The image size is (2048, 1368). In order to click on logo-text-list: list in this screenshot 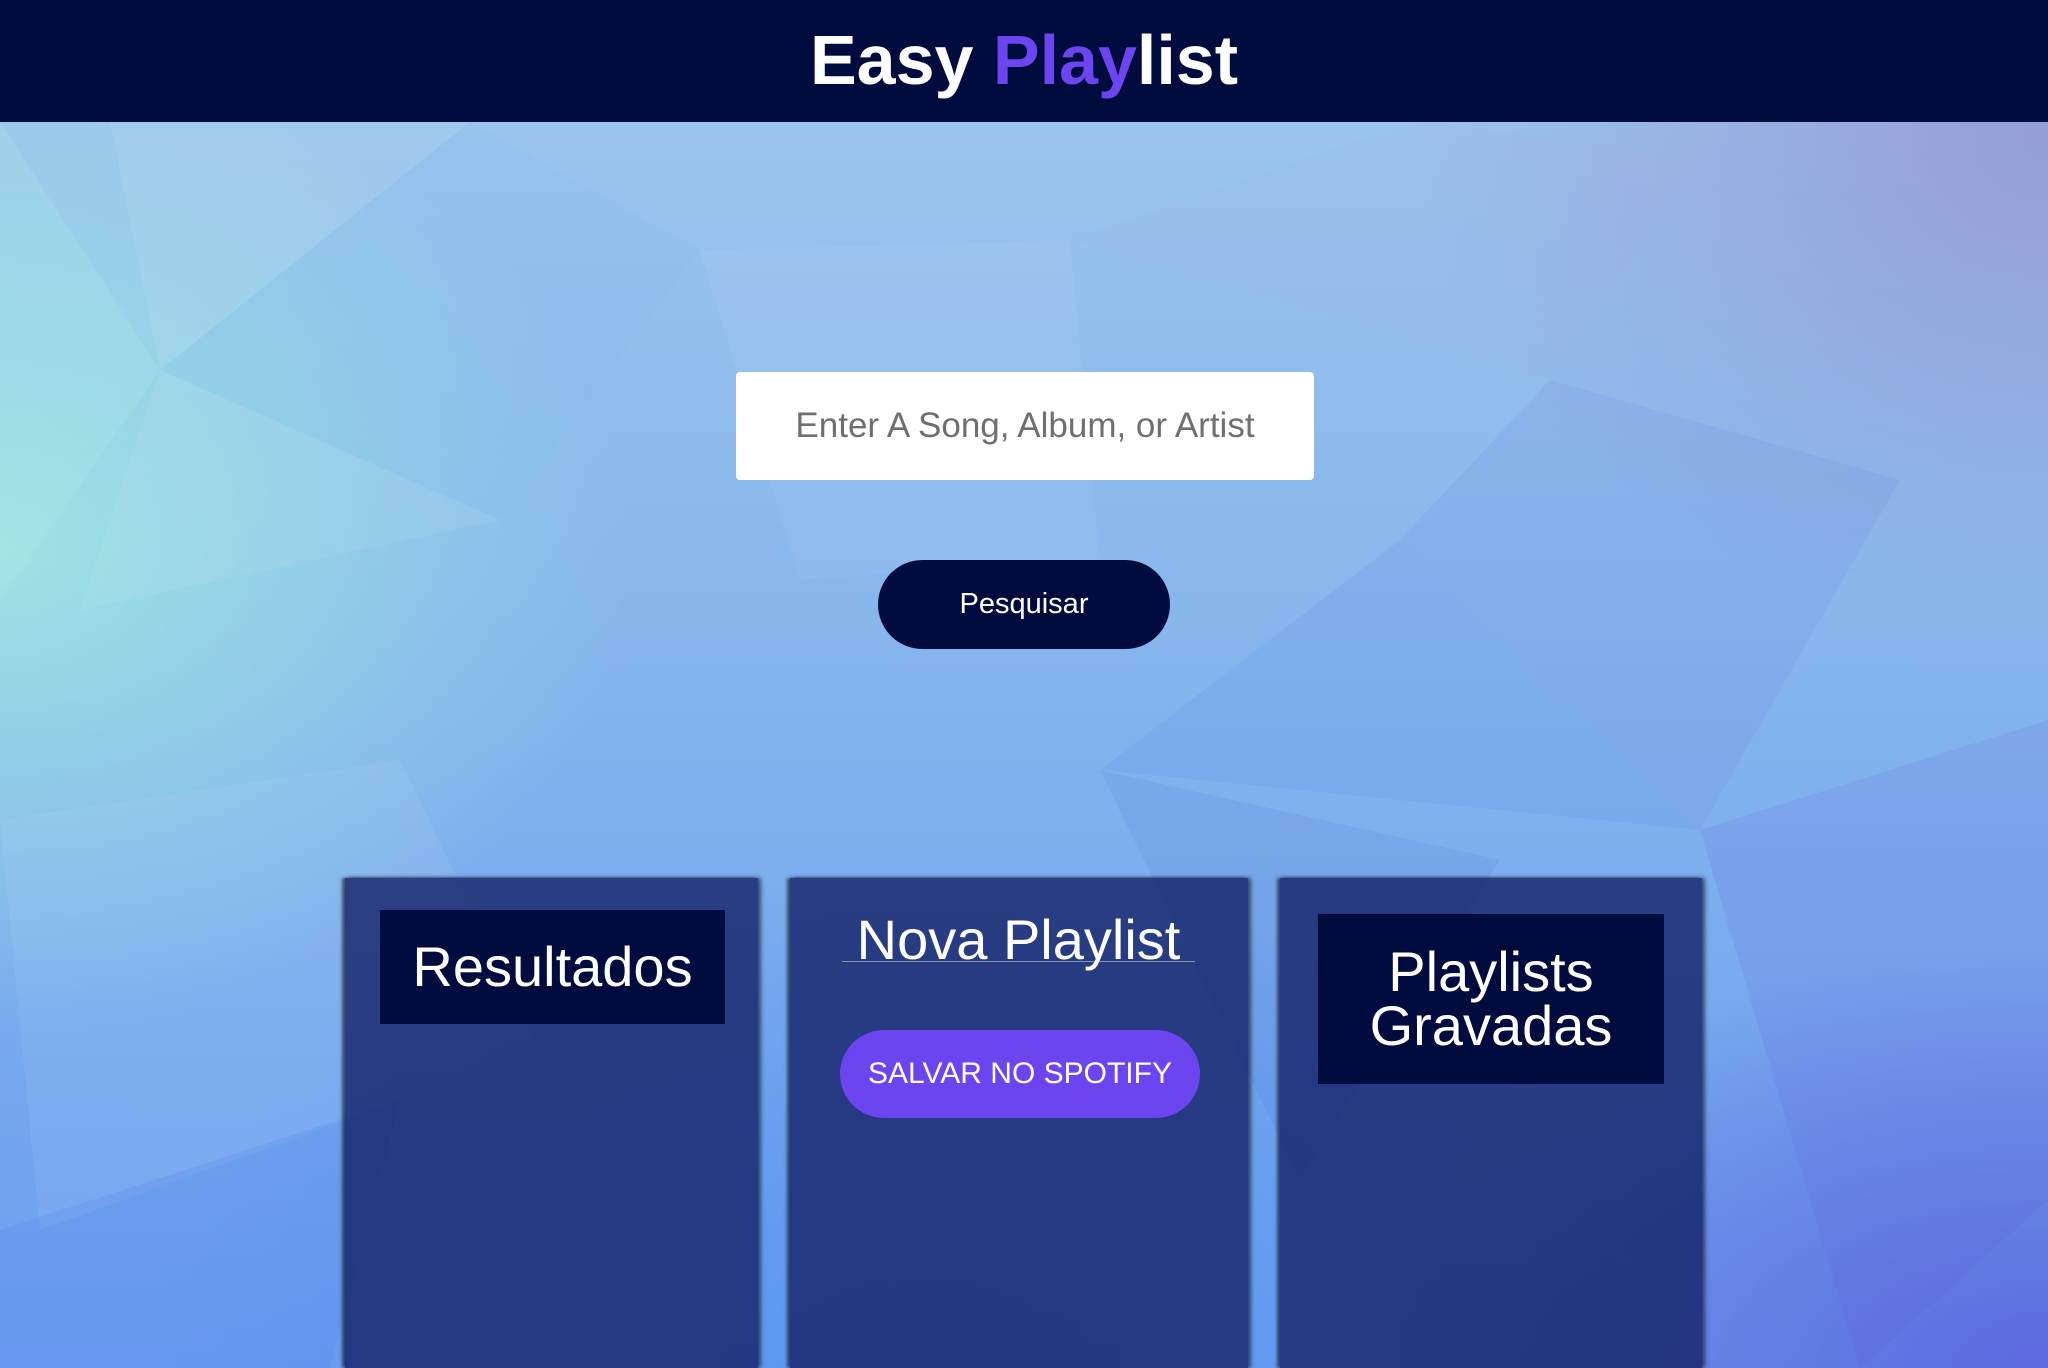, I will do `click(1187, 60)`.